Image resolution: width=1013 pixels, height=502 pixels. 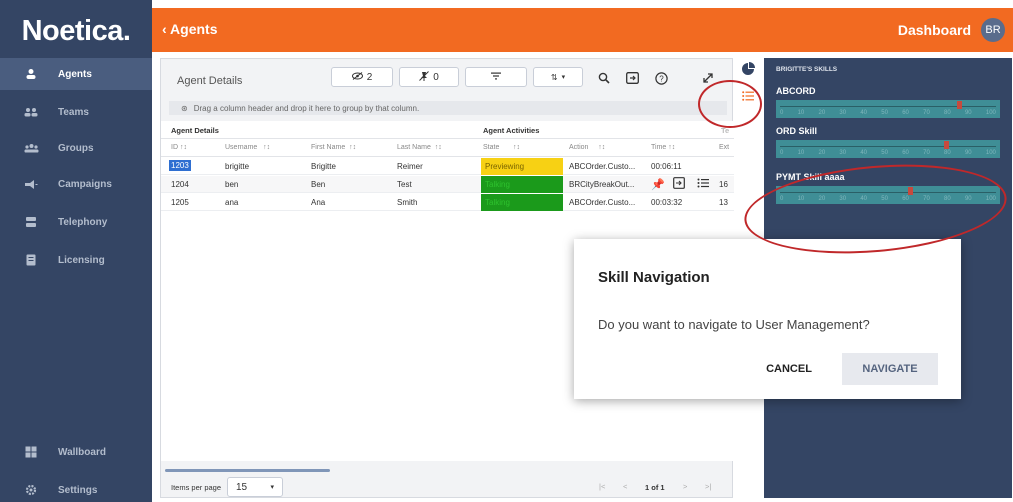 I want to click on cell-first-name: Brigitte, so click(x=323, y=166).